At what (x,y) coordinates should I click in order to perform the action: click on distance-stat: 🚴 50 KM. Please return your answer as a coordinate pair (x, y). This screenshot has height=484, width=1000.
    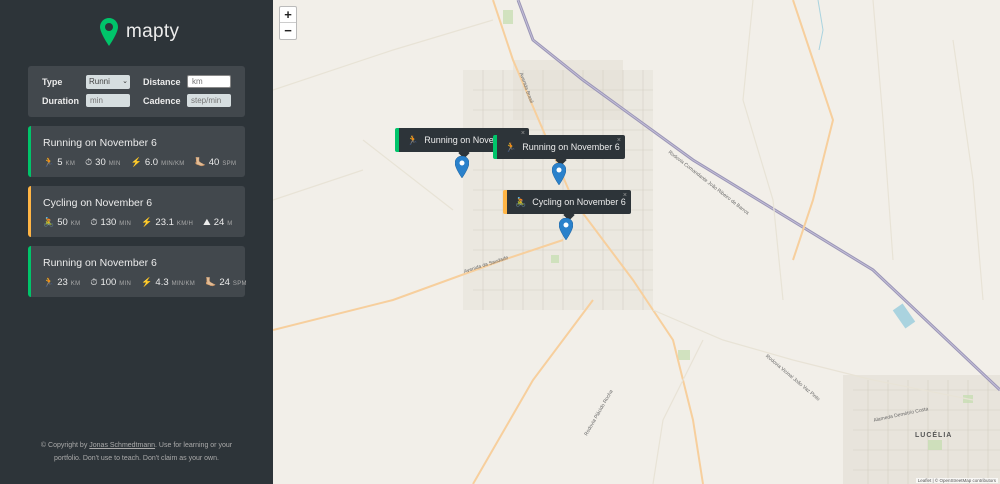
    Looking at the image, I should click on (61, 222).